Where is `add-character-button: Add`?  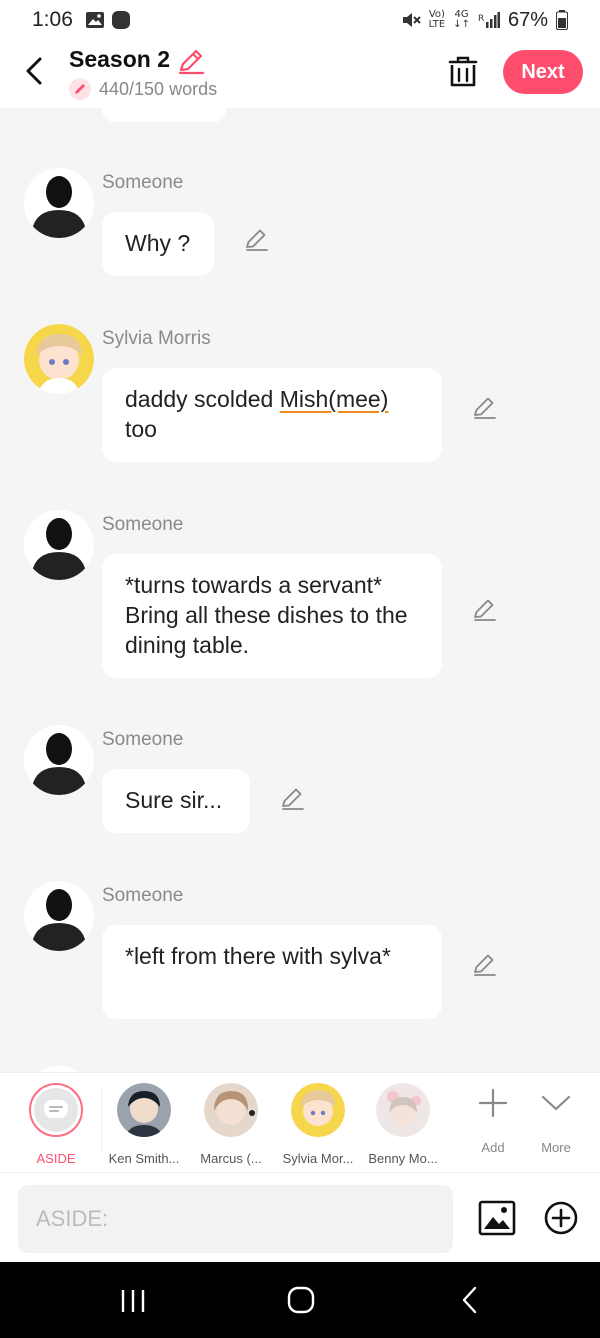
add-character-button: Add is located at coordinates (493, 1121).